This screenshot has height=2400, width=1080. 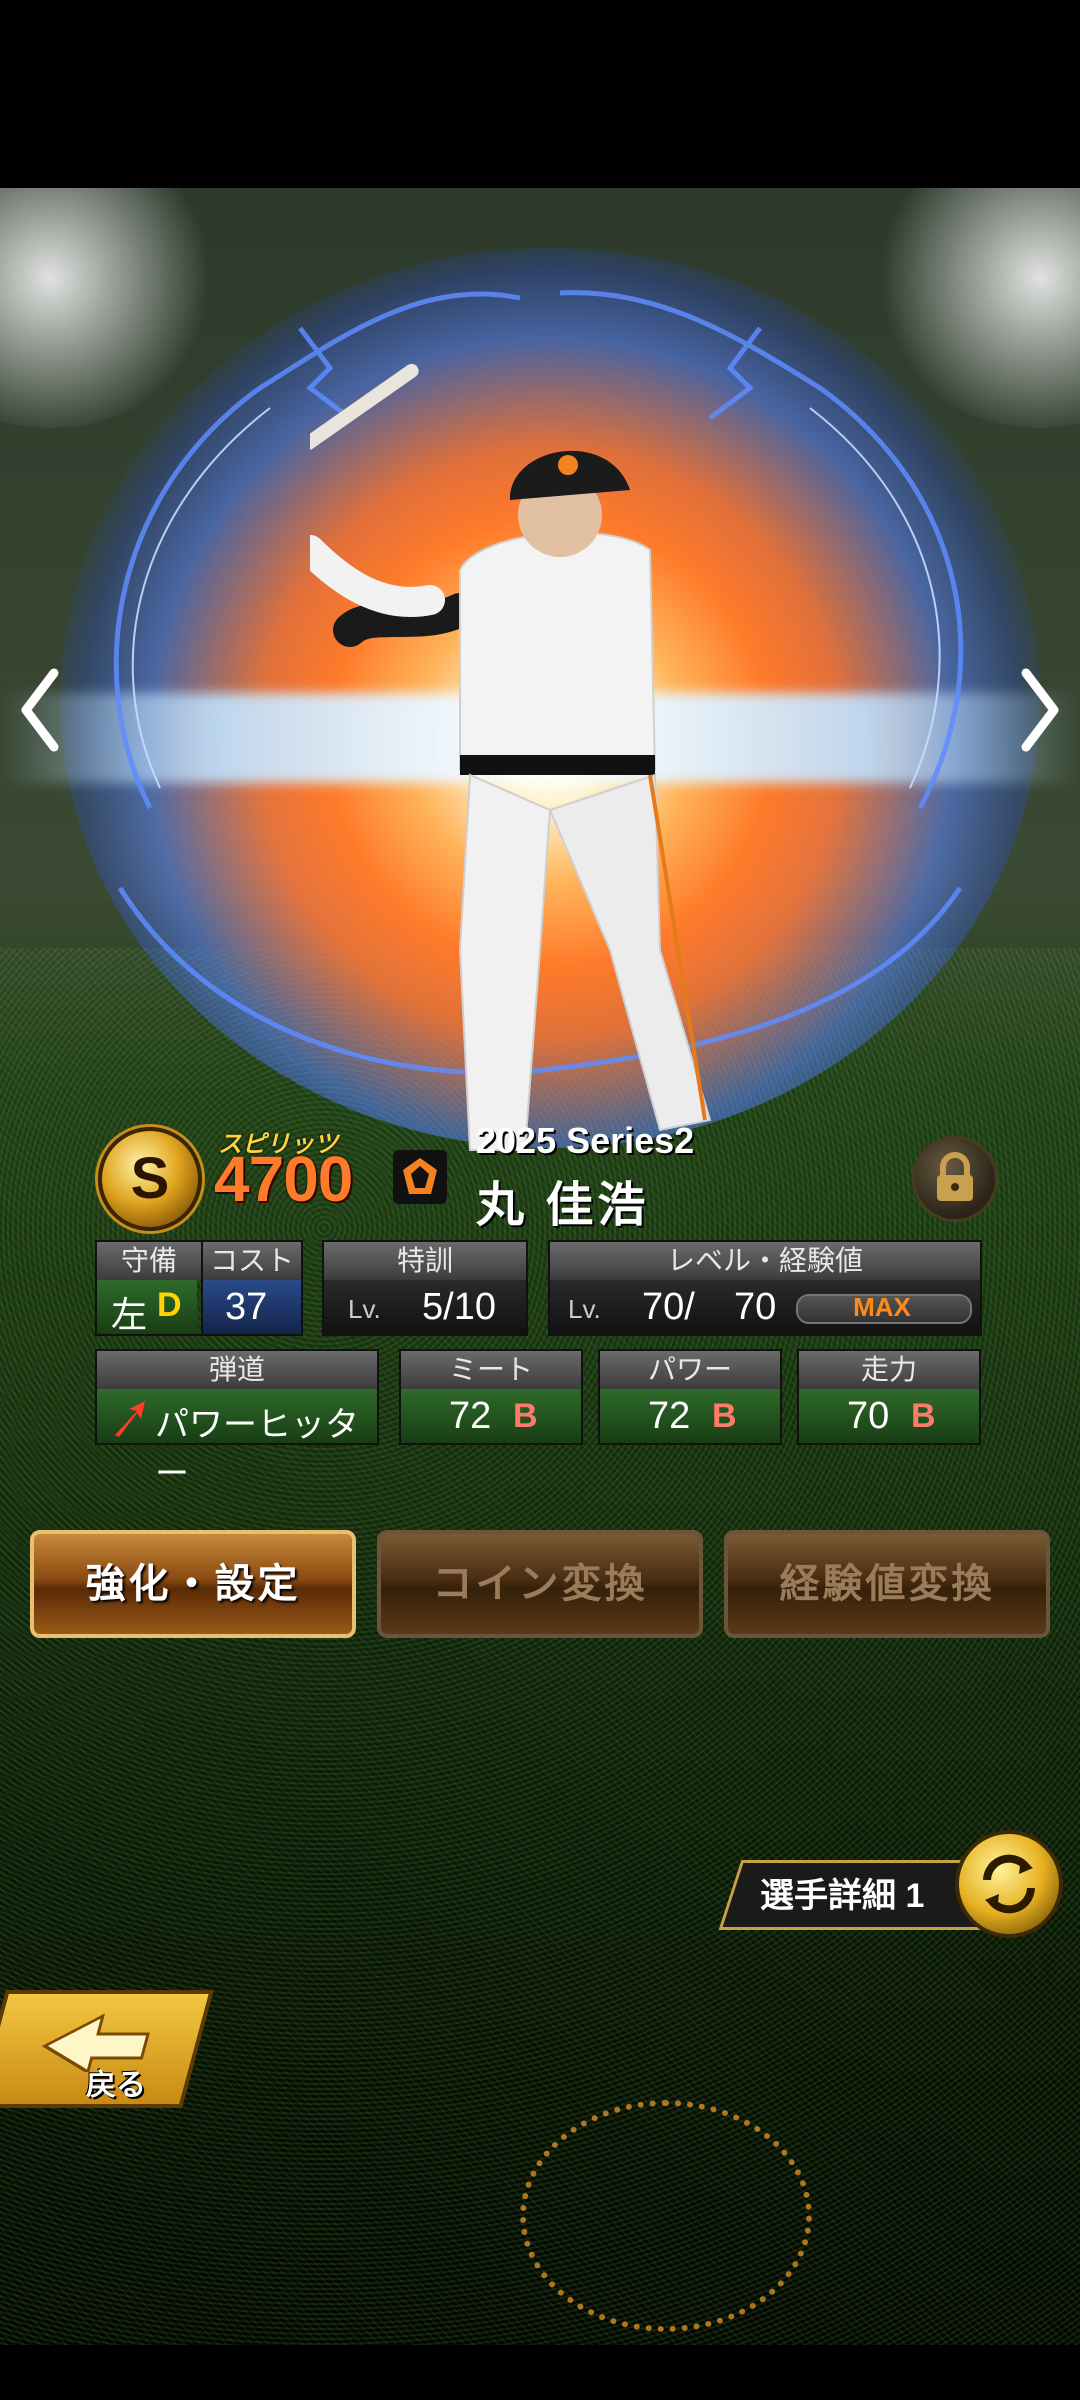 I want to click on spirits-value: 4700, so click(x=283, y=1179).